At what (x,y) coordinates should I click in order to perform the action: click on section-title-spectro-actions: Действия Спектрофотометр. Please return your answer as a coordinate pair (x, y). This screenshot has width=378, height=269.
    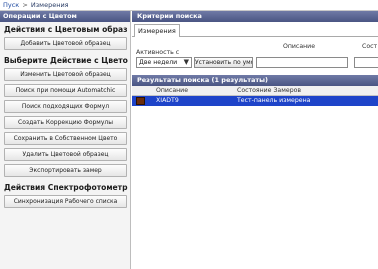
    Looking at the image, I should click on (66, 187).